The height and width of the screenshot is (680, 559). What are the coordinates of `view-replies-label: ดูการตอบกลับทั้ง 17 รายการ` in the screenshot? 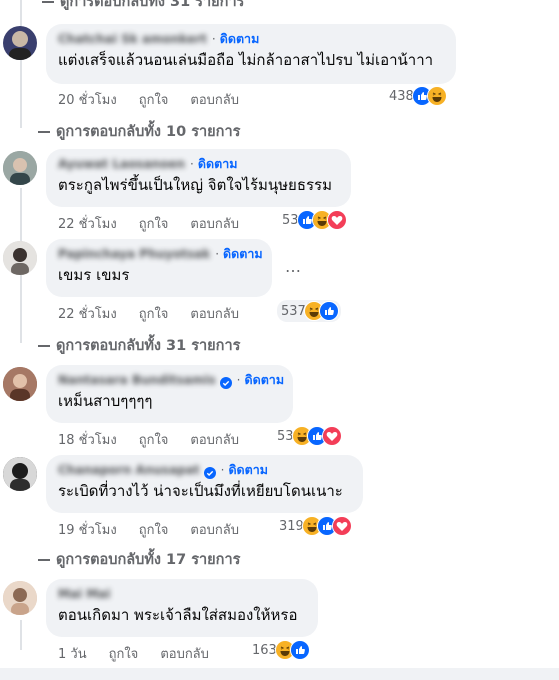 It's located at (148, 560).